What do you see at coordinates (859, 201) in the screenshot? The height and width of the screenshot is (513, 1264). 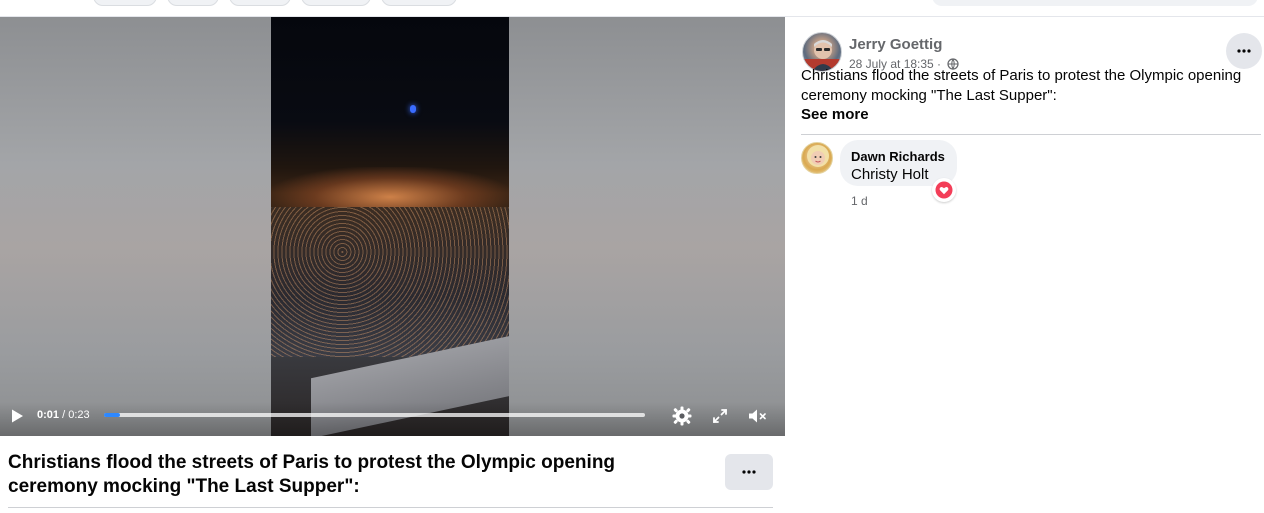 I see `comment-age: 1 d` at bounding box center [859, 201].